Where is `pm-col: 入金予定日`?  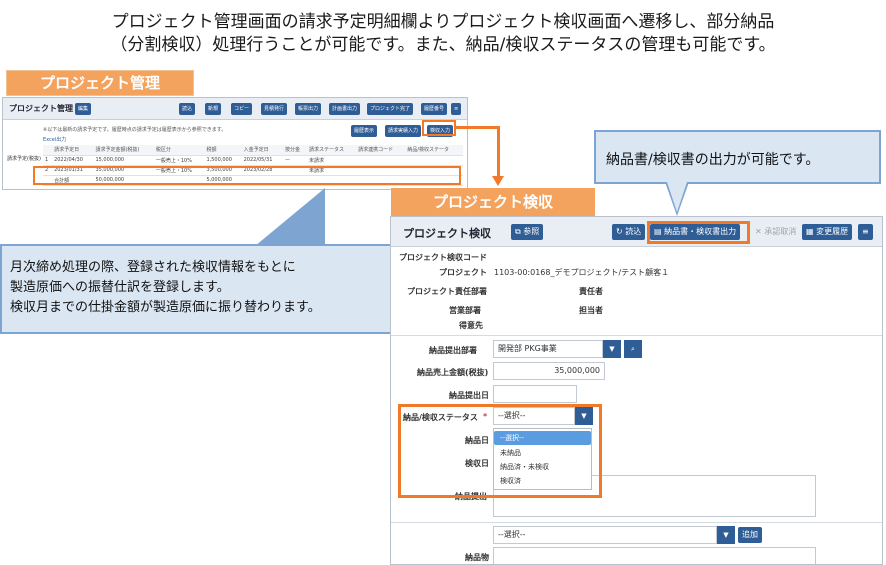 pm-col: 入金予定日 is located at coordinates (262, 150).